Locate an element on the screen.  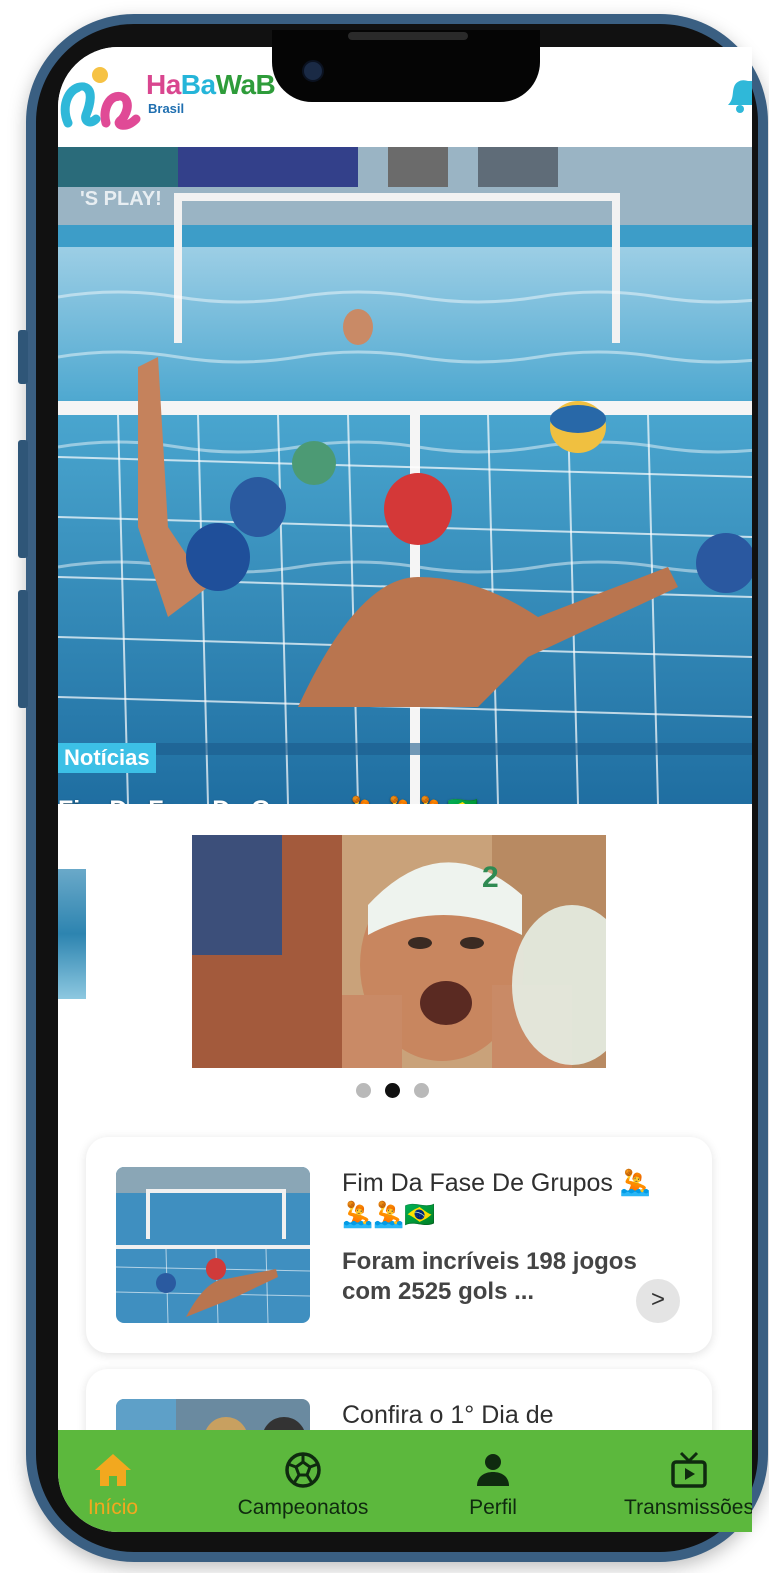
carousel-image: 2 is located at coordinates (399, 951).